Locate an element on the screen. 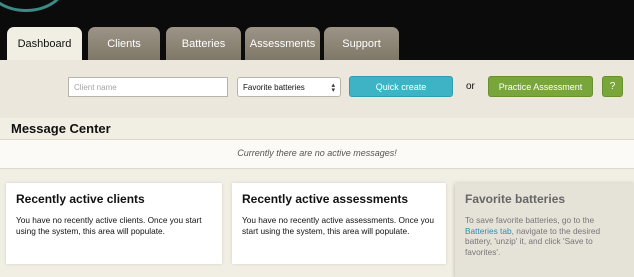  favorite-batteries-select: Favorite batteries ▴ ▾ is located at coordinates (289, 87).